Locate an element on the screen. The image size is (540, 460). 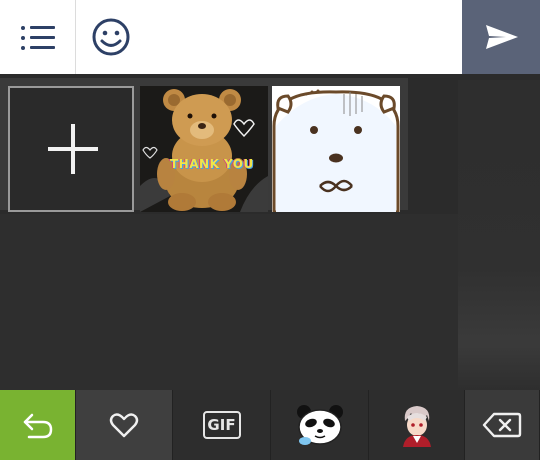
polar-bear-sticker is located at coordinates (336, 149).